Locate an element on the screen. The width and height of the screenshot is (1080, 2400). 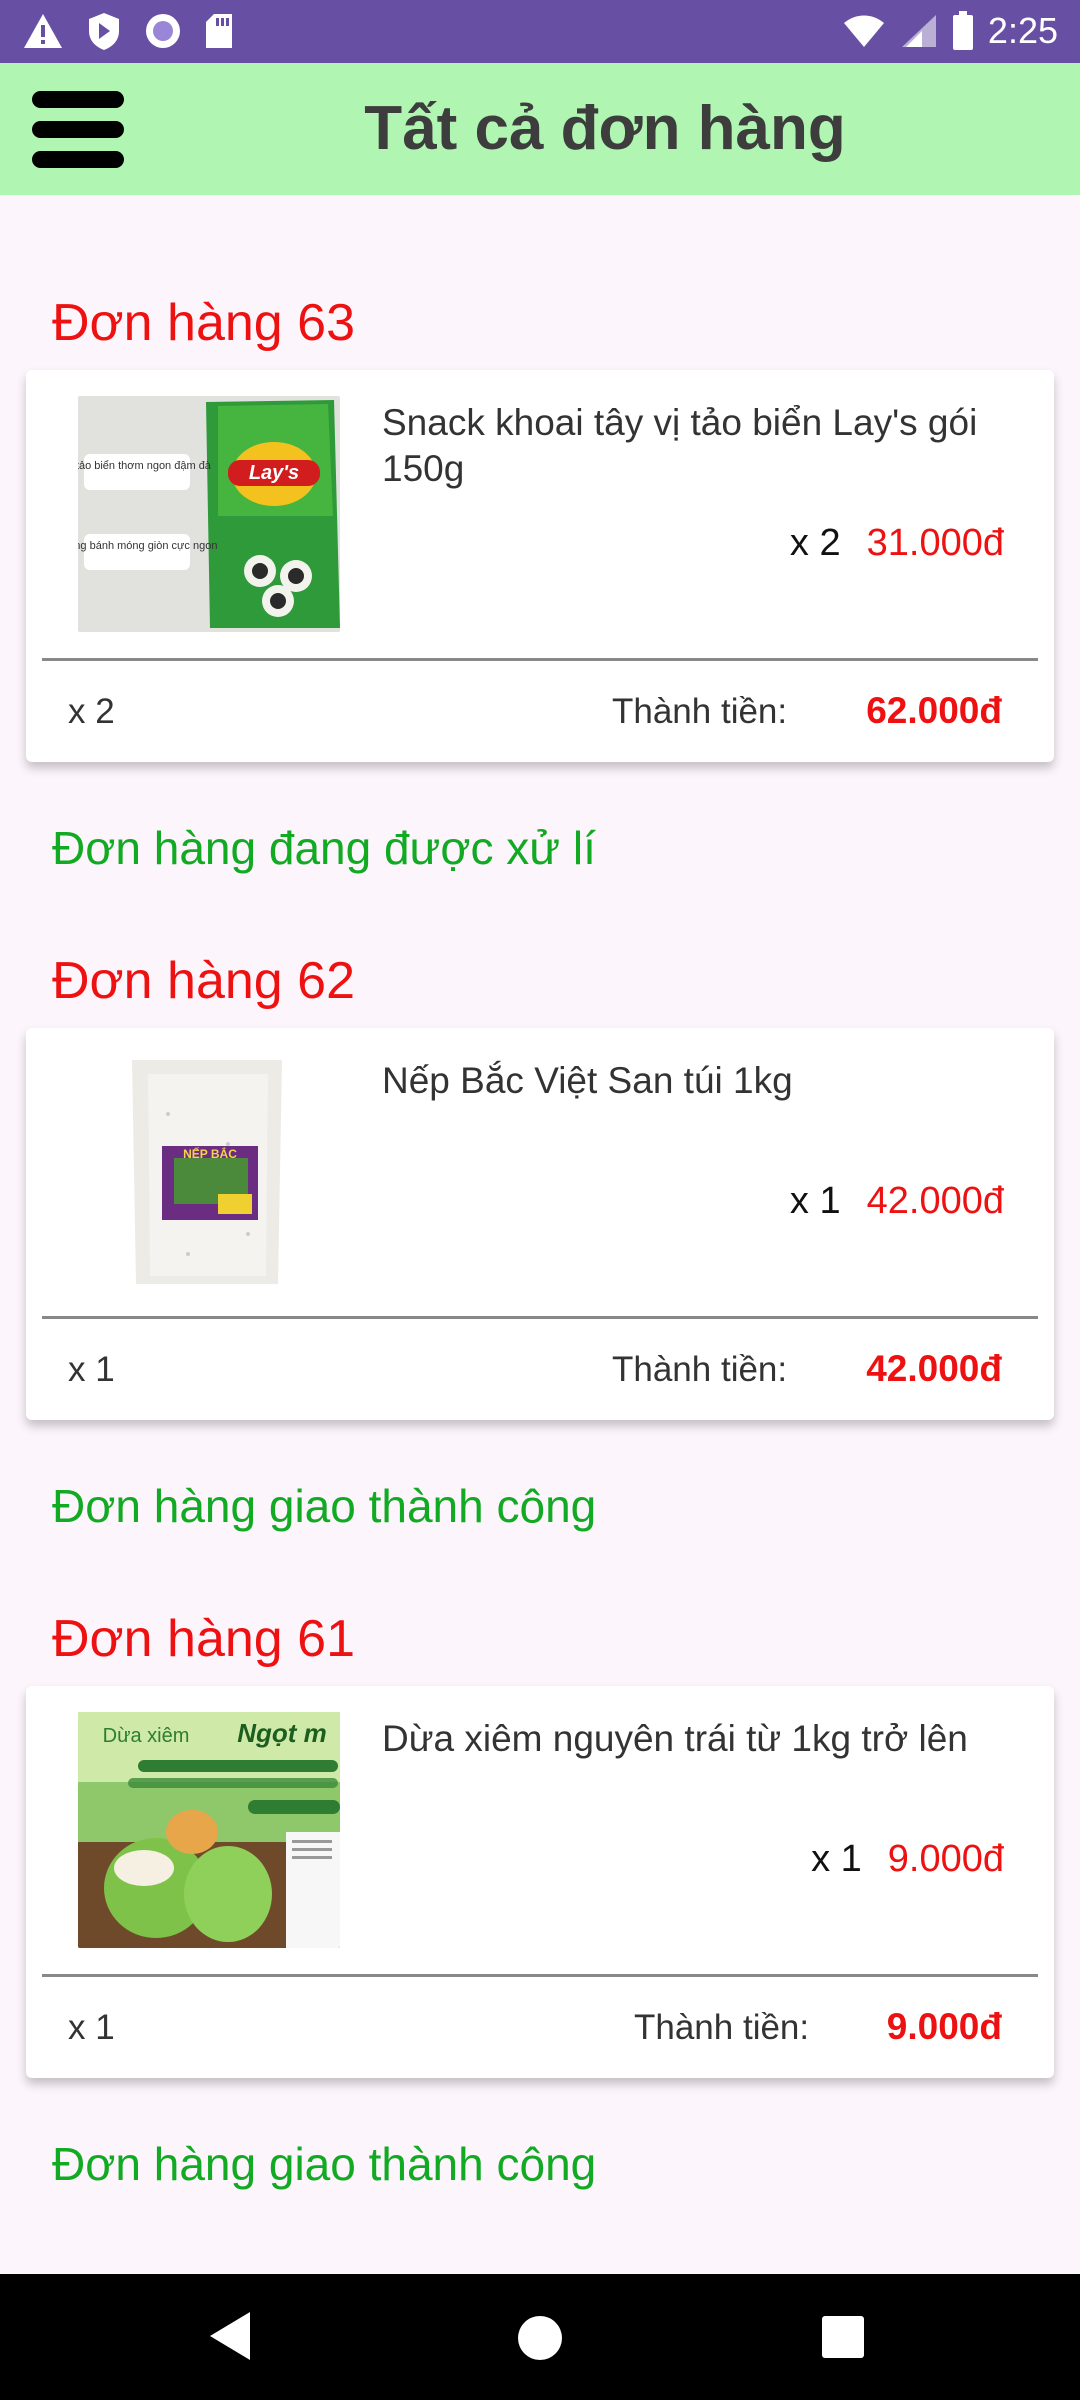
back-icon is located at coordinates (230, 2336).